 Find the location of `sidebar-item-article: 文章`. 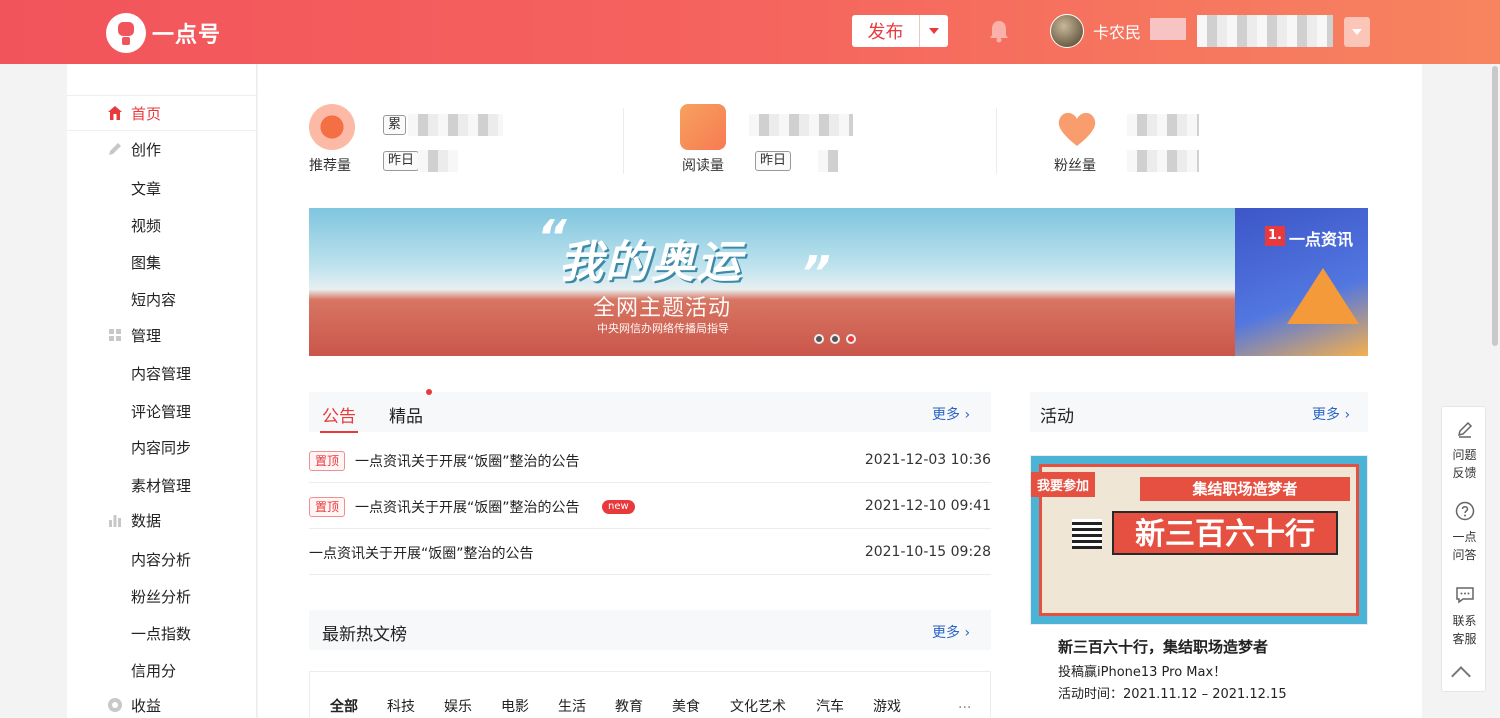

sidebar-item-article: 文章 is located at coordinates (146, 188).